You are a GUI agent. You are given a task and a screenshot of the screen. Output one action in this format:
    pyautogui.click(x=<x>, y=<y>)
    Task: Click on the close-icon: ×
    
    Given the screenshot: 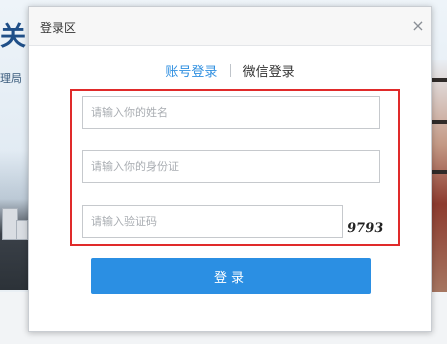 What is the action you would take?
    pyautogui.click(x=418, y=26)
    